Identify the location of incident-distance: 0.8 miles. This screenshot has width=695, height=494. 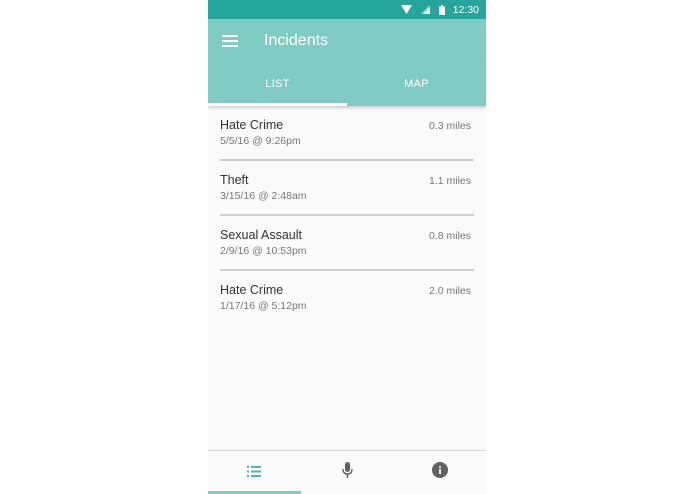
(449, 236).